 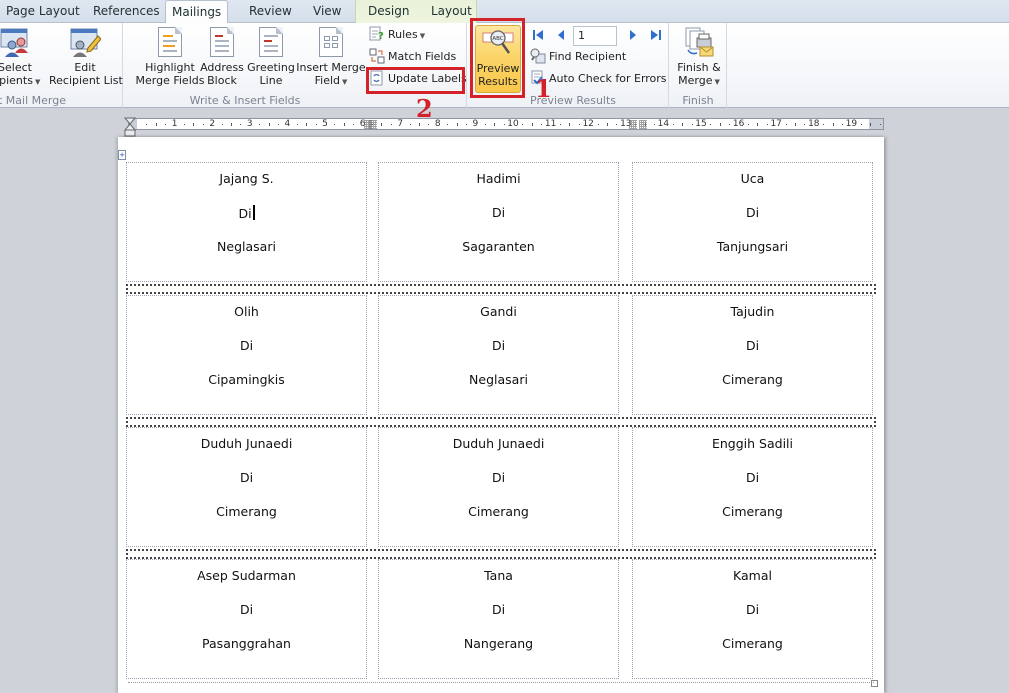 I want to click on table-move-handle-icon: +, so click(x=122, y=155).